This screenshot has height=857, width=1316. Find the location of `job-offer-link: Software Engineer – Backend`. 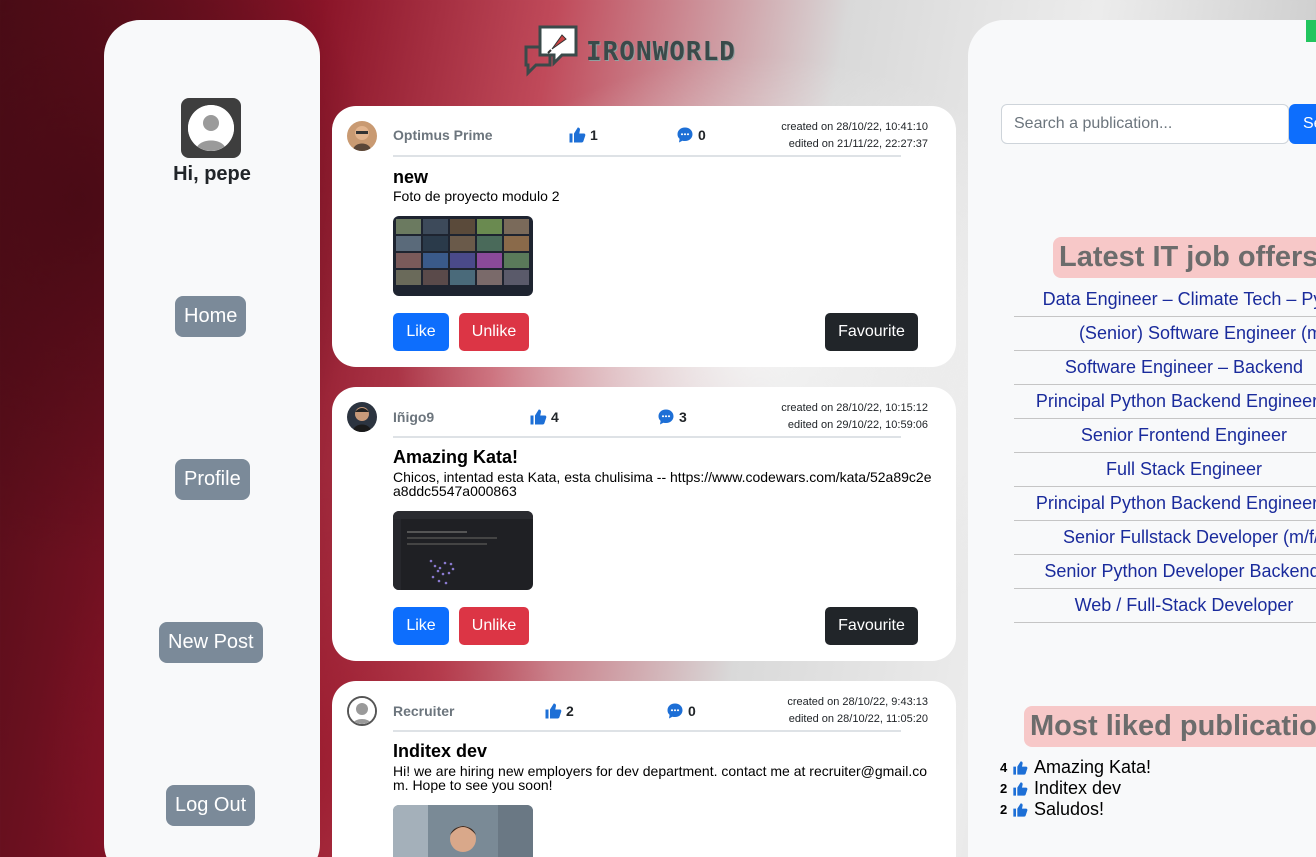

job-offer-link: Software Engineer – Backend is located at coordinates (1165, 368).